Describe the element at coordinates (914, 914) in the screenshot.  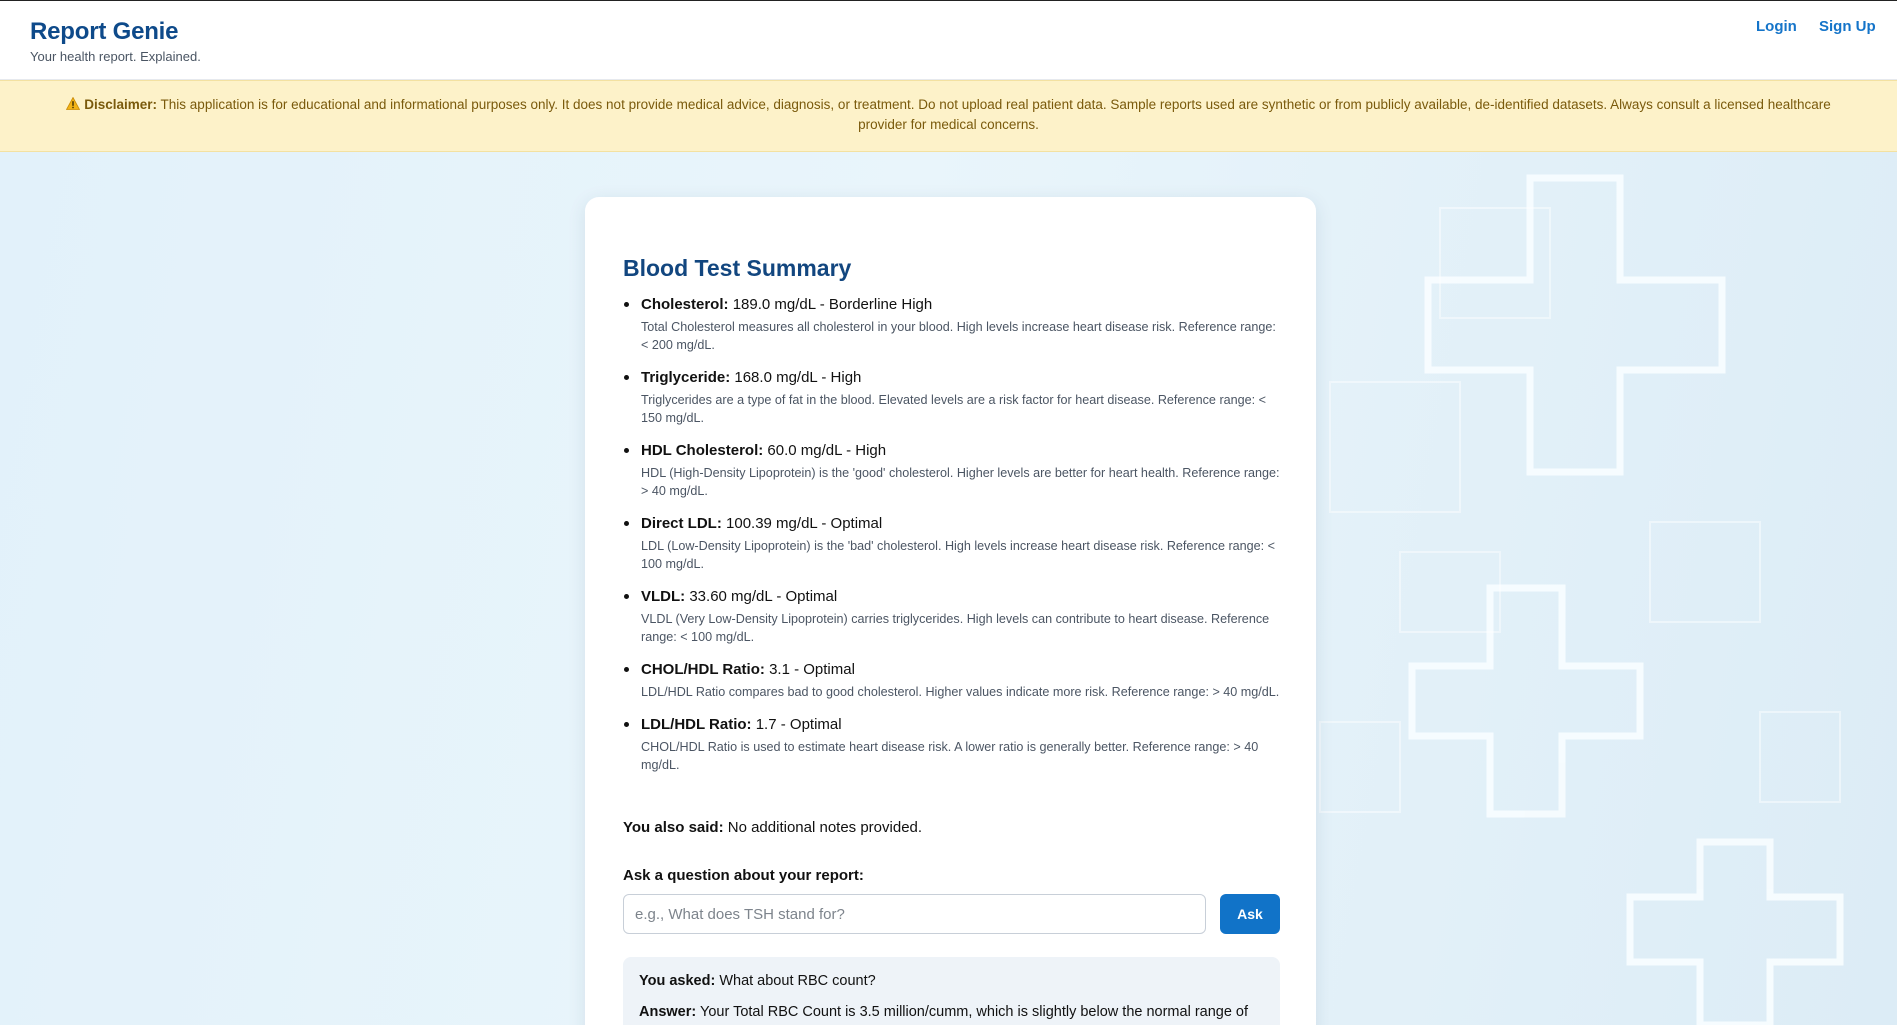
I see `question-input` at that location.